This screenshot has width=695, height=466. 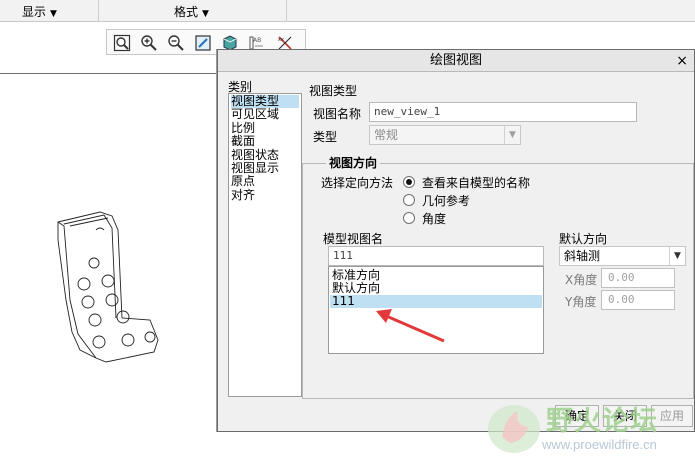 I want to click on category-item-view-type: 视图类型, so click(x=265, y=101).